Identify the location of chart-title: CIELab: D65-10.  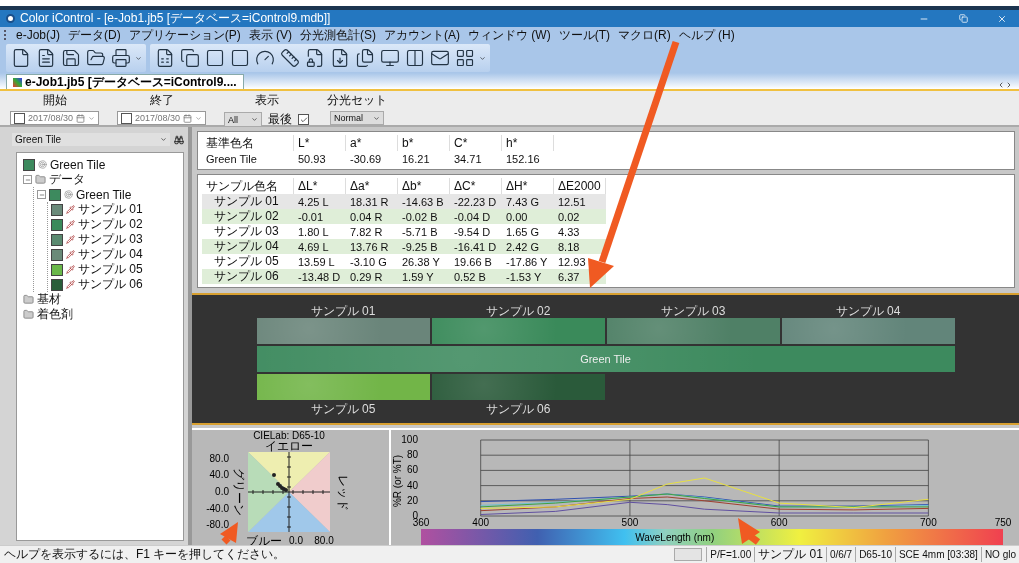
(289, 435).